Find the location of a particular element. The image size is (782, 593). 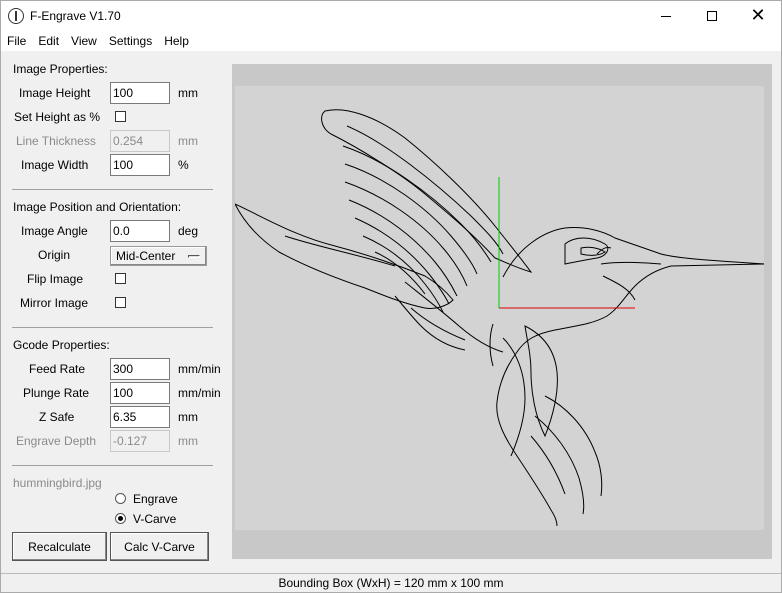

title-bar: F-Engrave V1.70 ✕ is located at coordinates (391, 16).